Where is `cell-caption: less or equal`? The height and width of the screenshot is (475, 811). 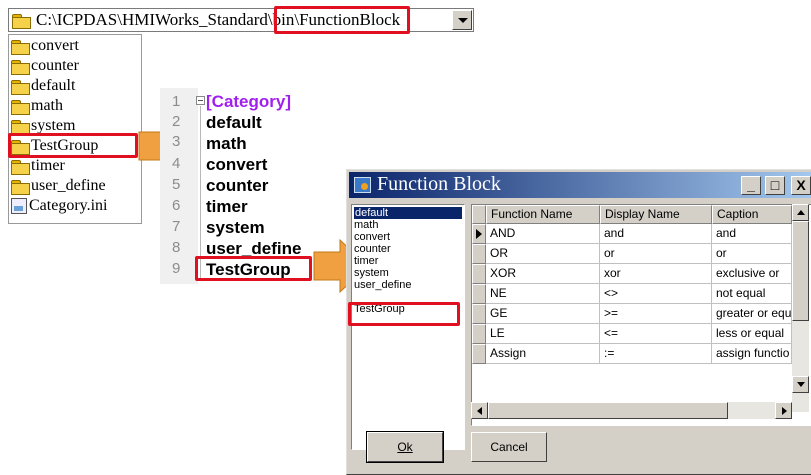 cell-caption: less or equal is located at coordinates (752, 334).